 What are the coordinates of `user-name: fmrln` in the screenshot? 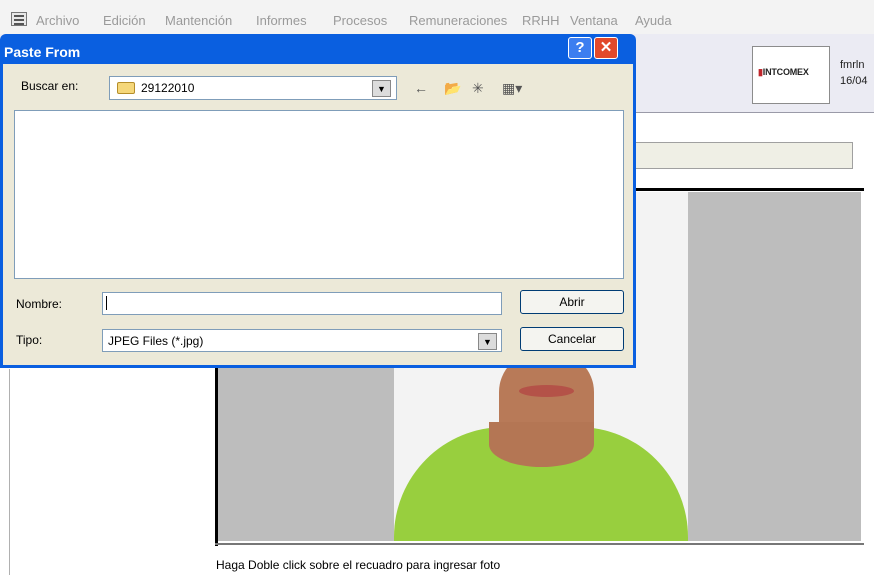 It's located at (852, 65).